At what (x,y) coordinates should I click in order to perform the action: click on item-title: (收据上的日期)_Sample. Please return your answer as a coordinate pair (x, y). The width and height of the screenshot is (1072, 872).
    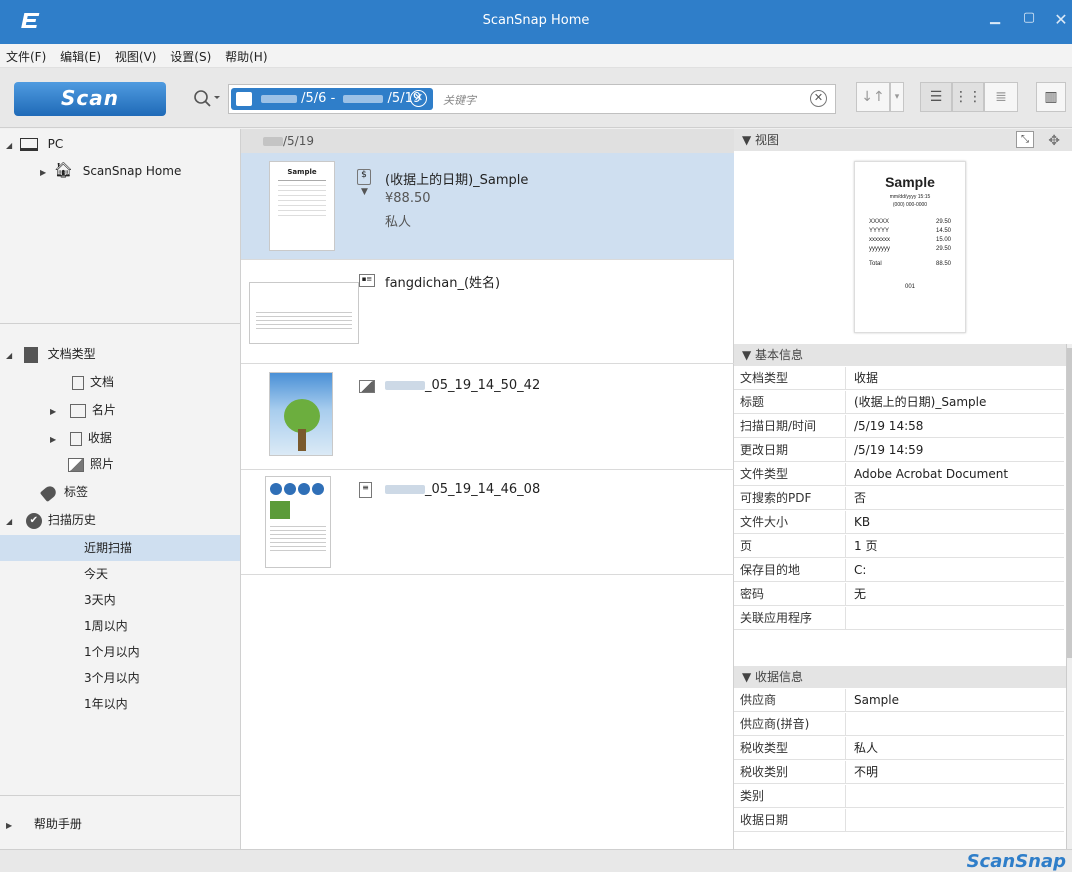
    Looking at the image, I should click on (457, 180).